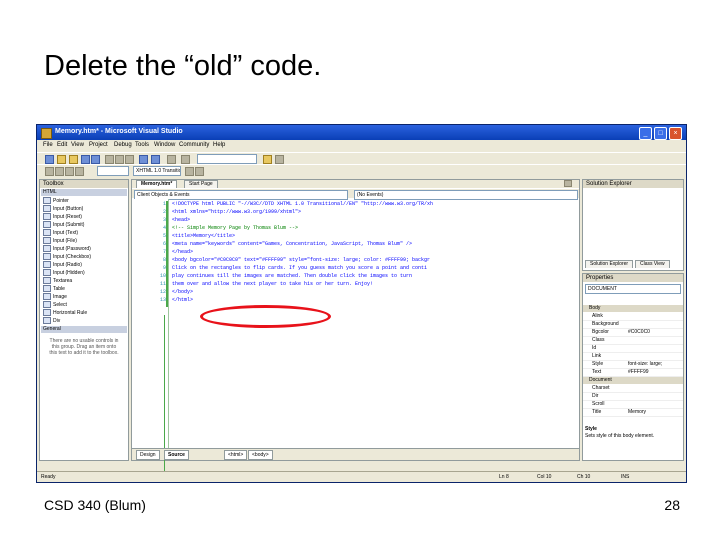  Describe the element at coordinates (113, 171) in the screenshot. I see `target-schema-dropdown` at that location.